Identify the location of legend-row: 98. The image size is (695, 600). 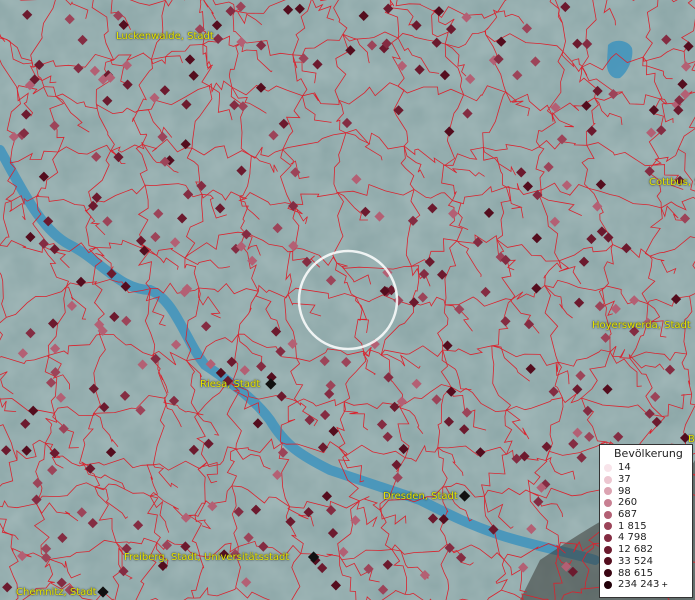
(646, 491).